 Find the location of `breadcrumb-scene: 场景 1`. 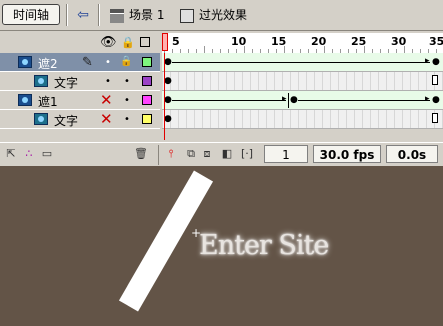

breadcrumb-scene: 场景 1 is located at coordinates (137, 15).